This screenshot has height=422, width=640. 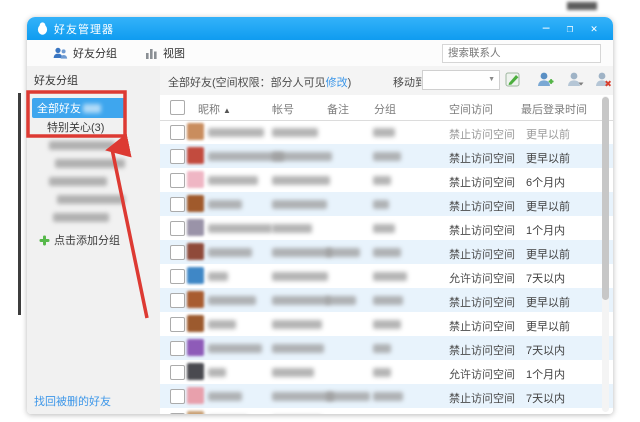 I want to click on delete-friend-icon, so click(x=603, y=79).